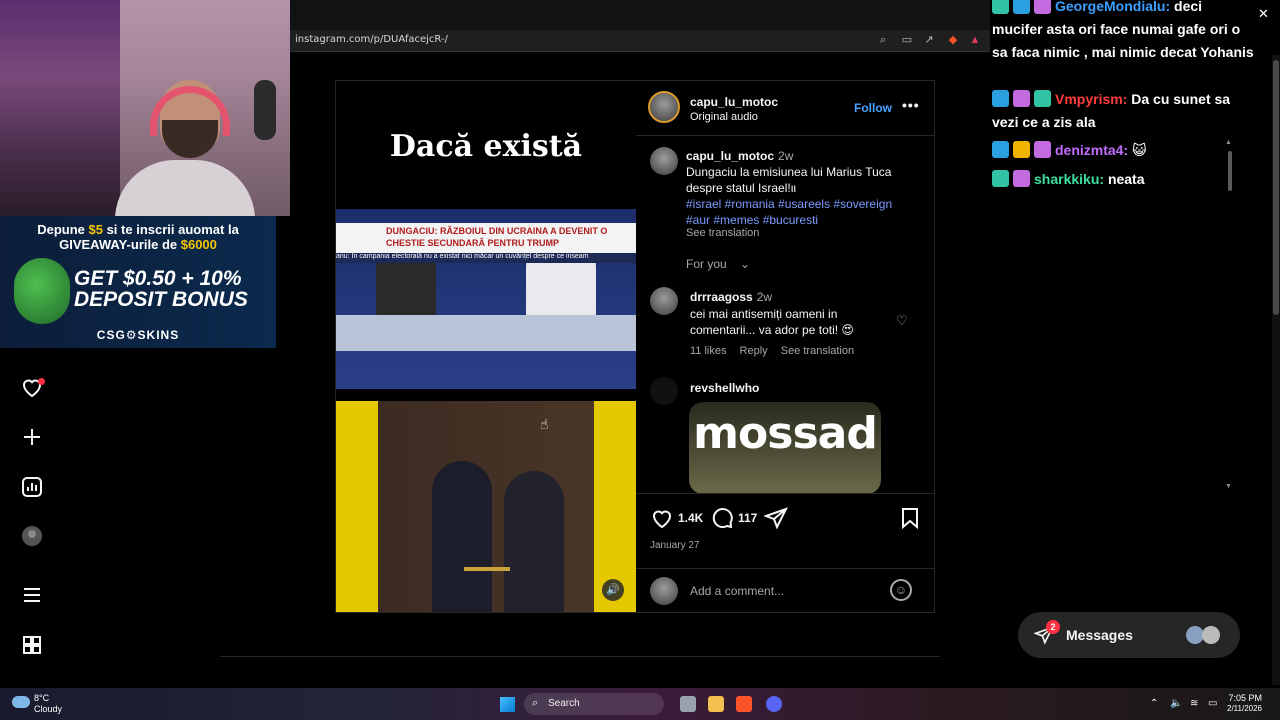 The image size is (1280, 720). Describe the element at coordinates (754, 351) in the screenshot. I see `reply-button: Reply` at that location.